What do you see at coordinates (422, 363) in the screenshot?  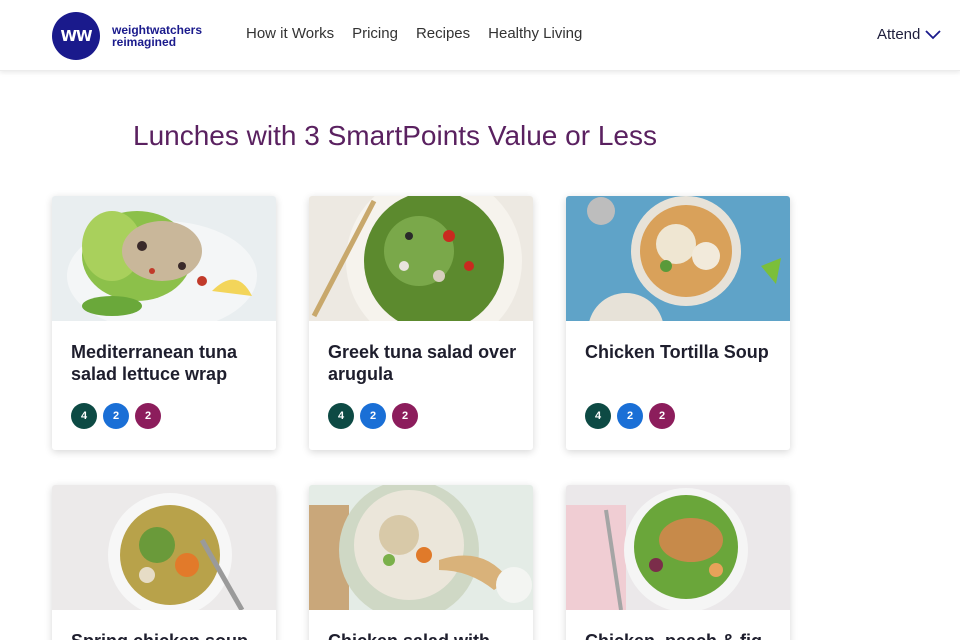 I see `recipe-title: Greek tuna salad over arugula` at bounding box center [422, 363].